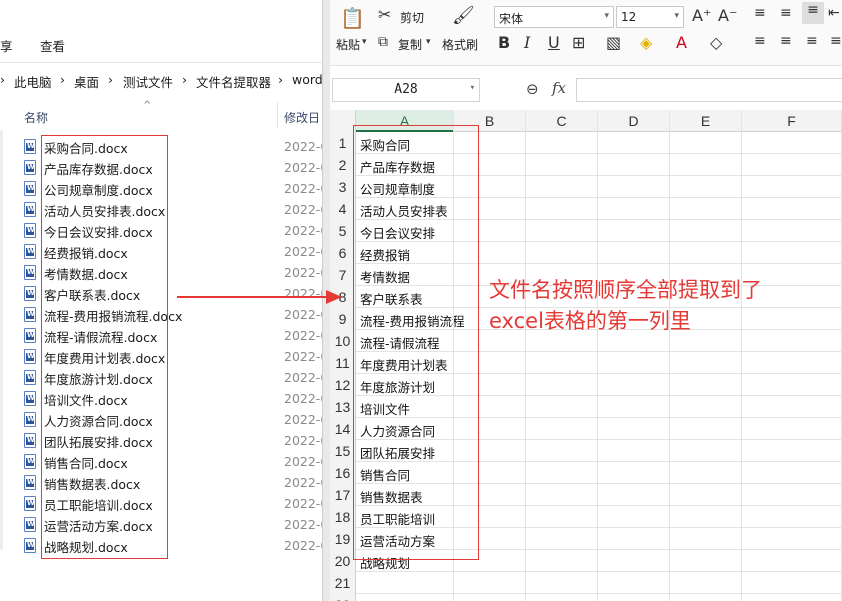 The height and width of the screenshot is (601, 842). What do you see at coordinates (613, 42) in the screenshot?
I see `cell-style-icon: ▧` at bounding box center [613, 42].